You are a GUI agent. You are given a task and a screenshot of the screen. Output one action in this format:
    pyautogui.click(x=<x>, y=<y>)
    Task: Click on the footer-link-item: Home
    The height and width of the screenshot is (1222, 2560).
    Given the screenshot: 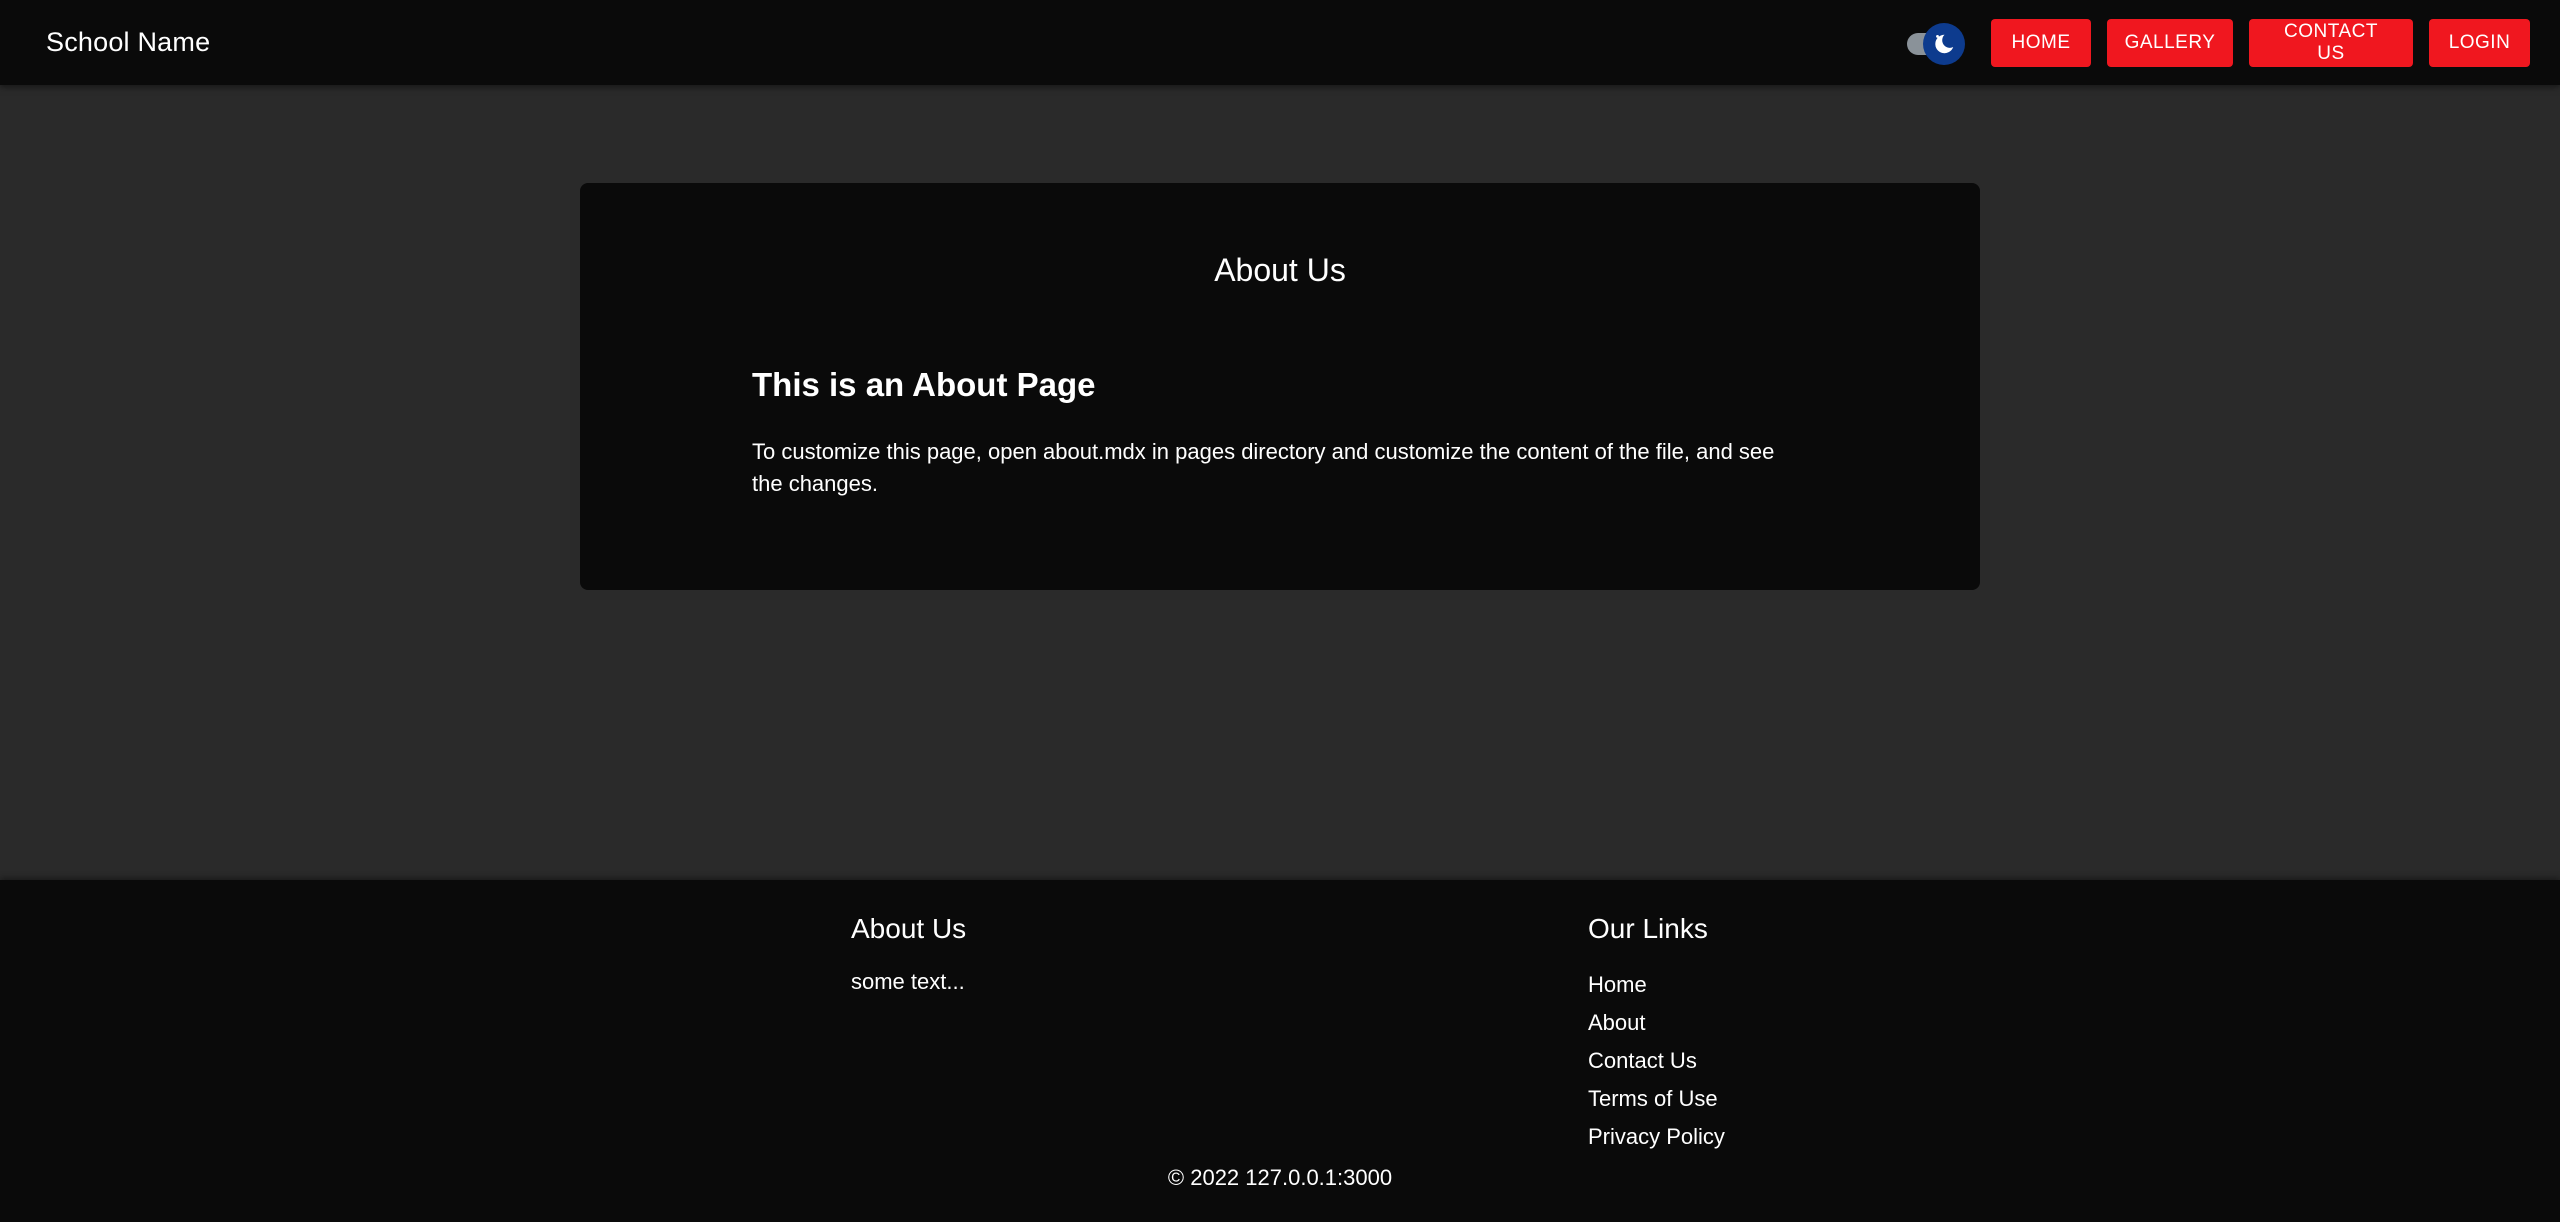 What is the action you would take?
    pyautogui.click(x=1656, y=988)
    